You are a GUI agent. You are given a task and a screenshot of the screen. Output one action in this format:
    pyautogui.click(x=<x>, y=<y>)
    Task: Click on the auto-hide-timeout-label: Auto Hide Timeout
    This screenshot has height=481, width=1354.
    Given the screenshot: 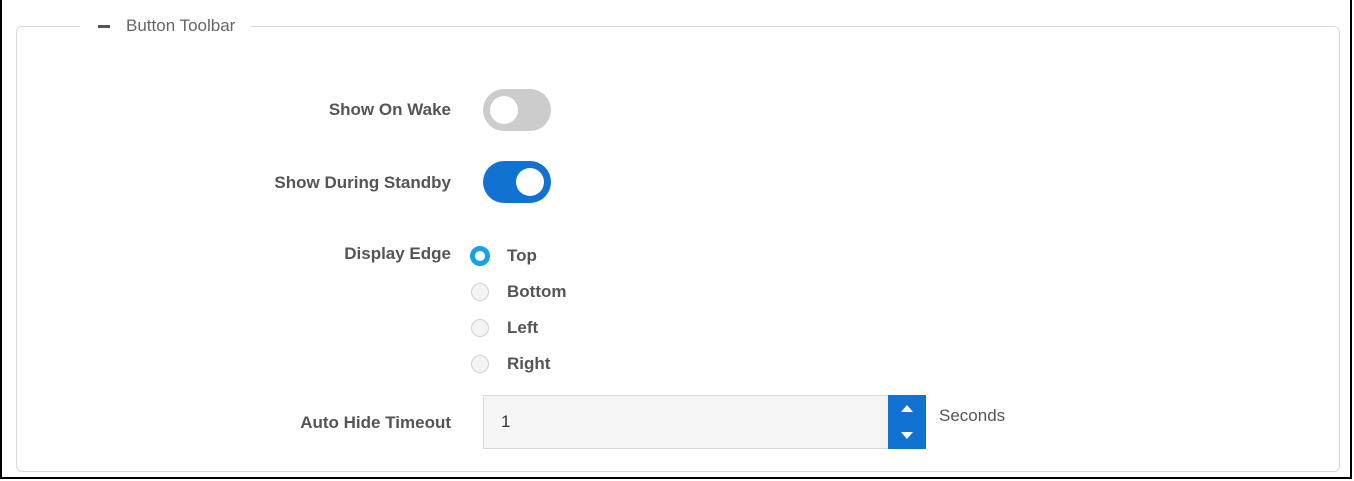 What is the action you would take?
    pyautogui.click(x=375, y=422)
    